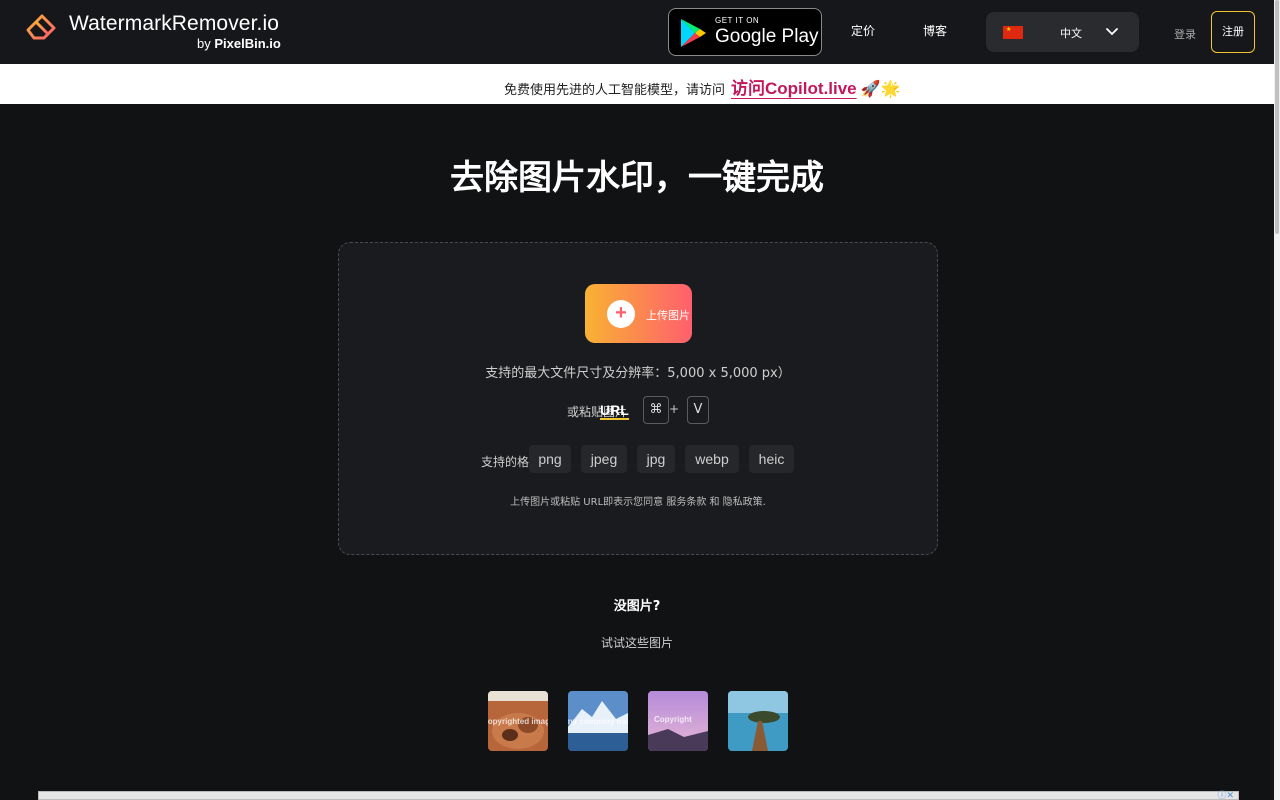 The image size is (1280, 800). I want to click on format-chip-png: png, so click(550, 459).